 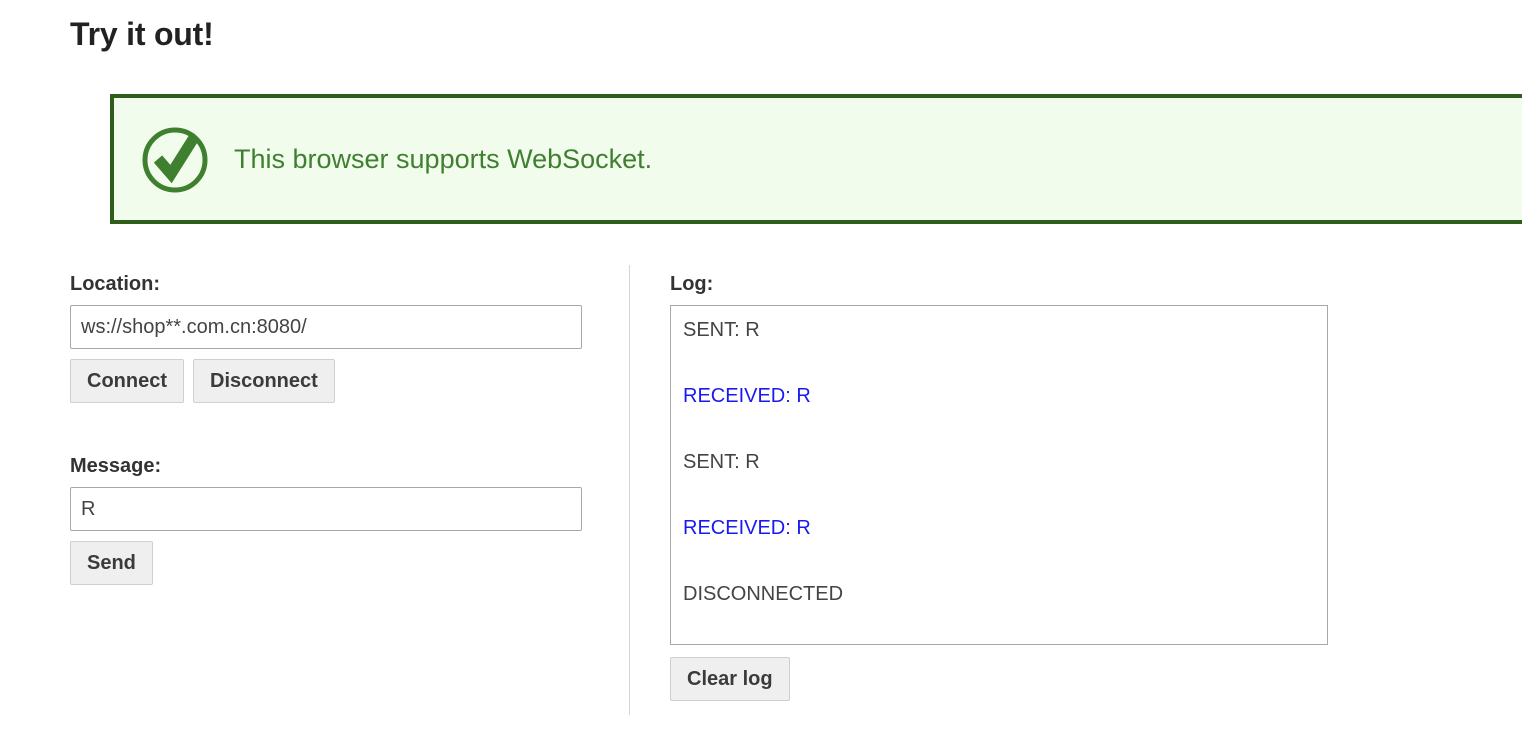 What do you see at coordinates (730, 679) in the screenshot?
I see `clear-log-button: Clear log` at bounding box center [730, 679].